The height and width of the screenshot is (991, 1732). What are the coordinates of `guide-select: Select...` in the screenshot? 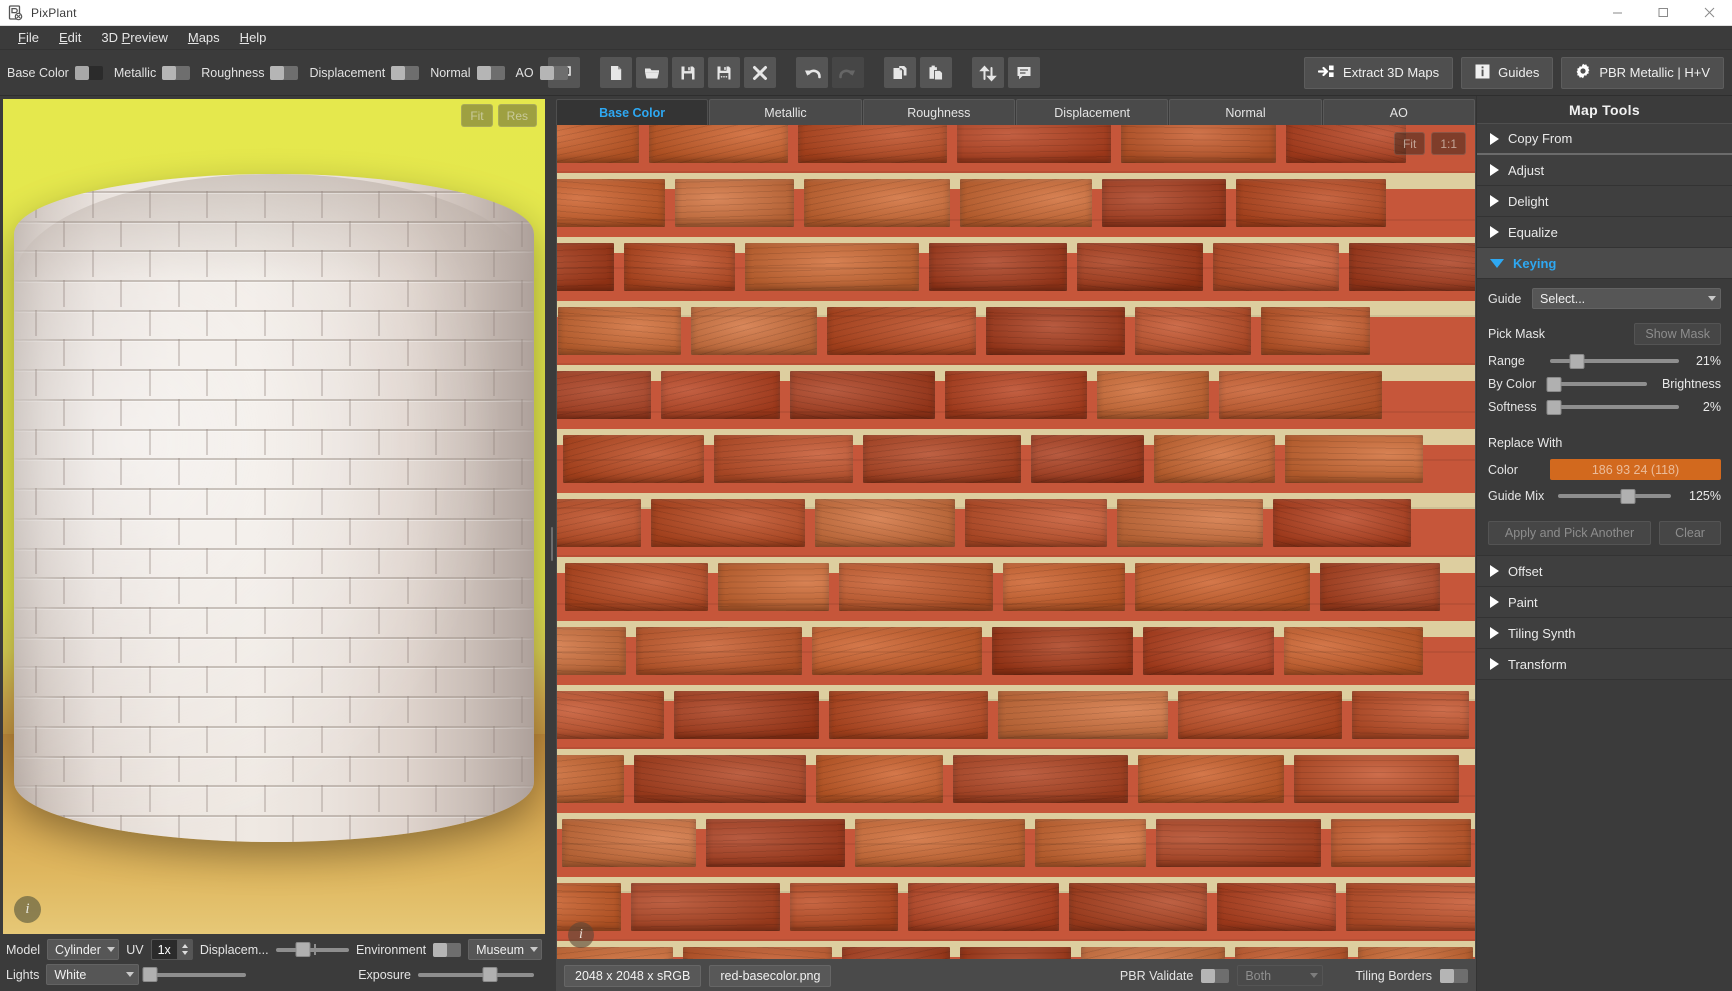 It's located at (1626, 298).